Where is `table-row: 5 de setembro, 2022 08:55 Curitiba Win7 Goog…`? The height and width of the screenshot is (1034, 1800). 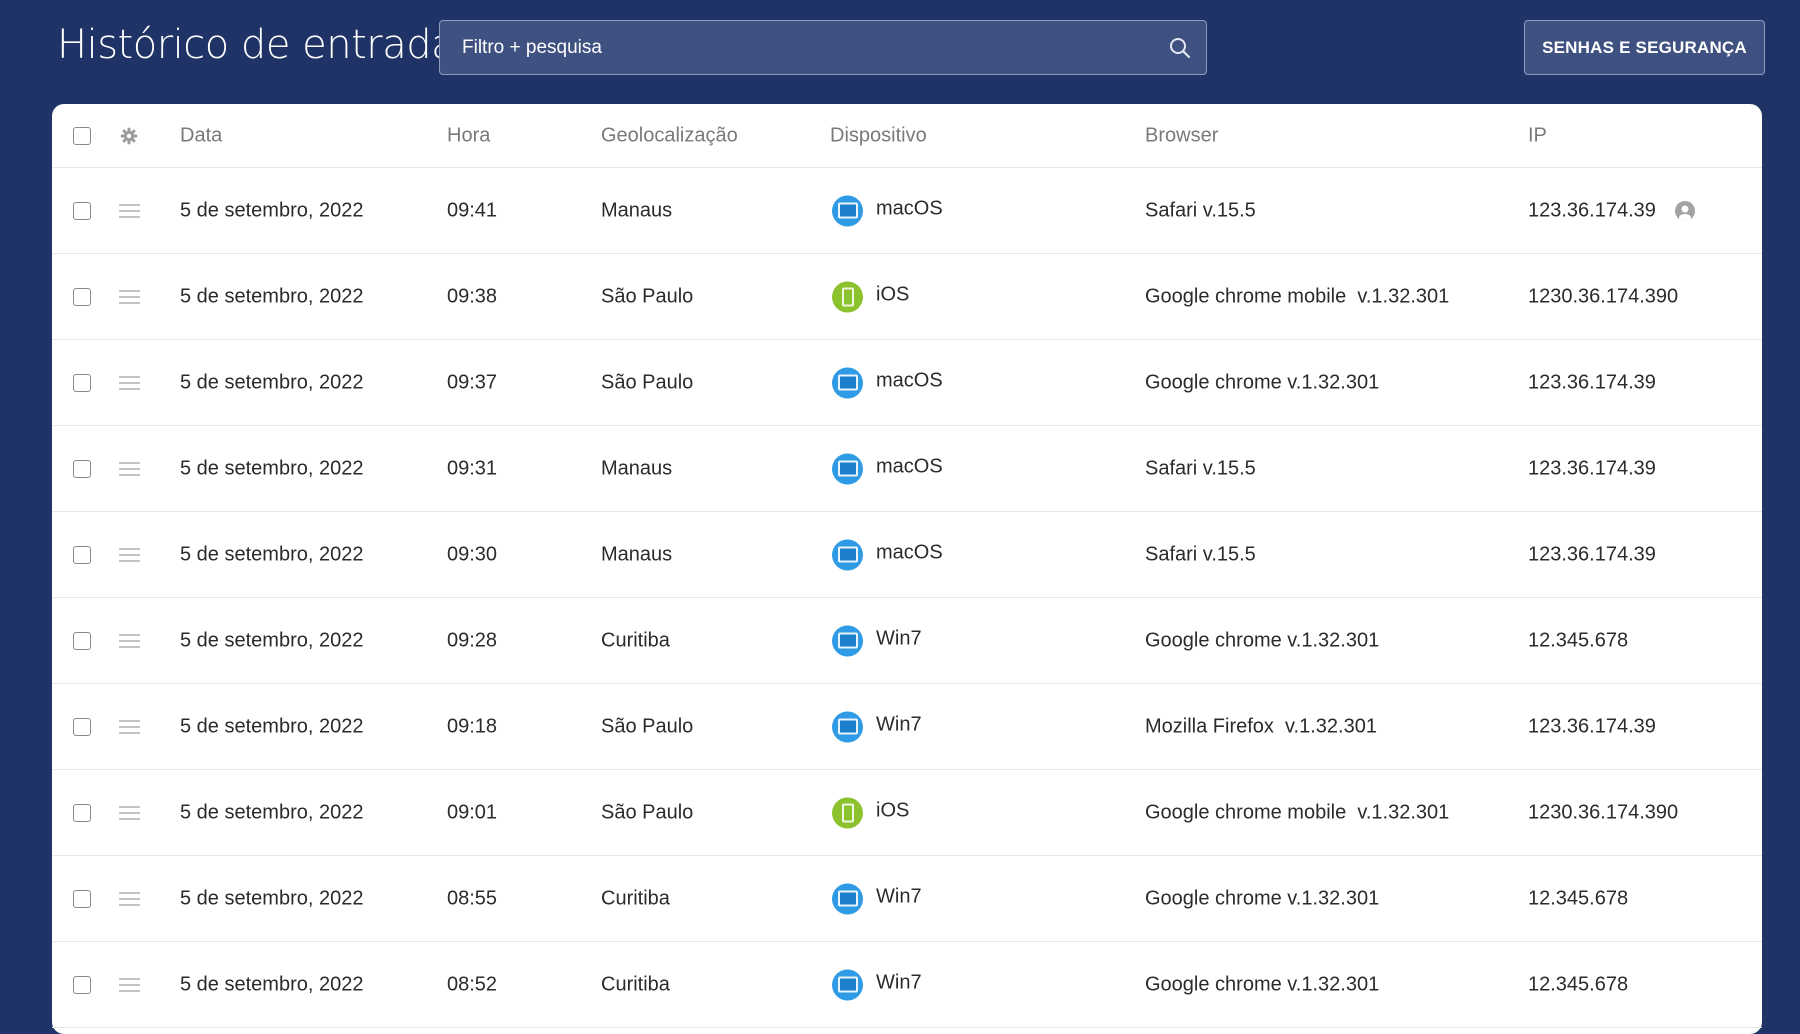
table-row: 5 de setembro, 2022 08:55 Curitiba Win7 Goog… is located at coordinates (907, 899).